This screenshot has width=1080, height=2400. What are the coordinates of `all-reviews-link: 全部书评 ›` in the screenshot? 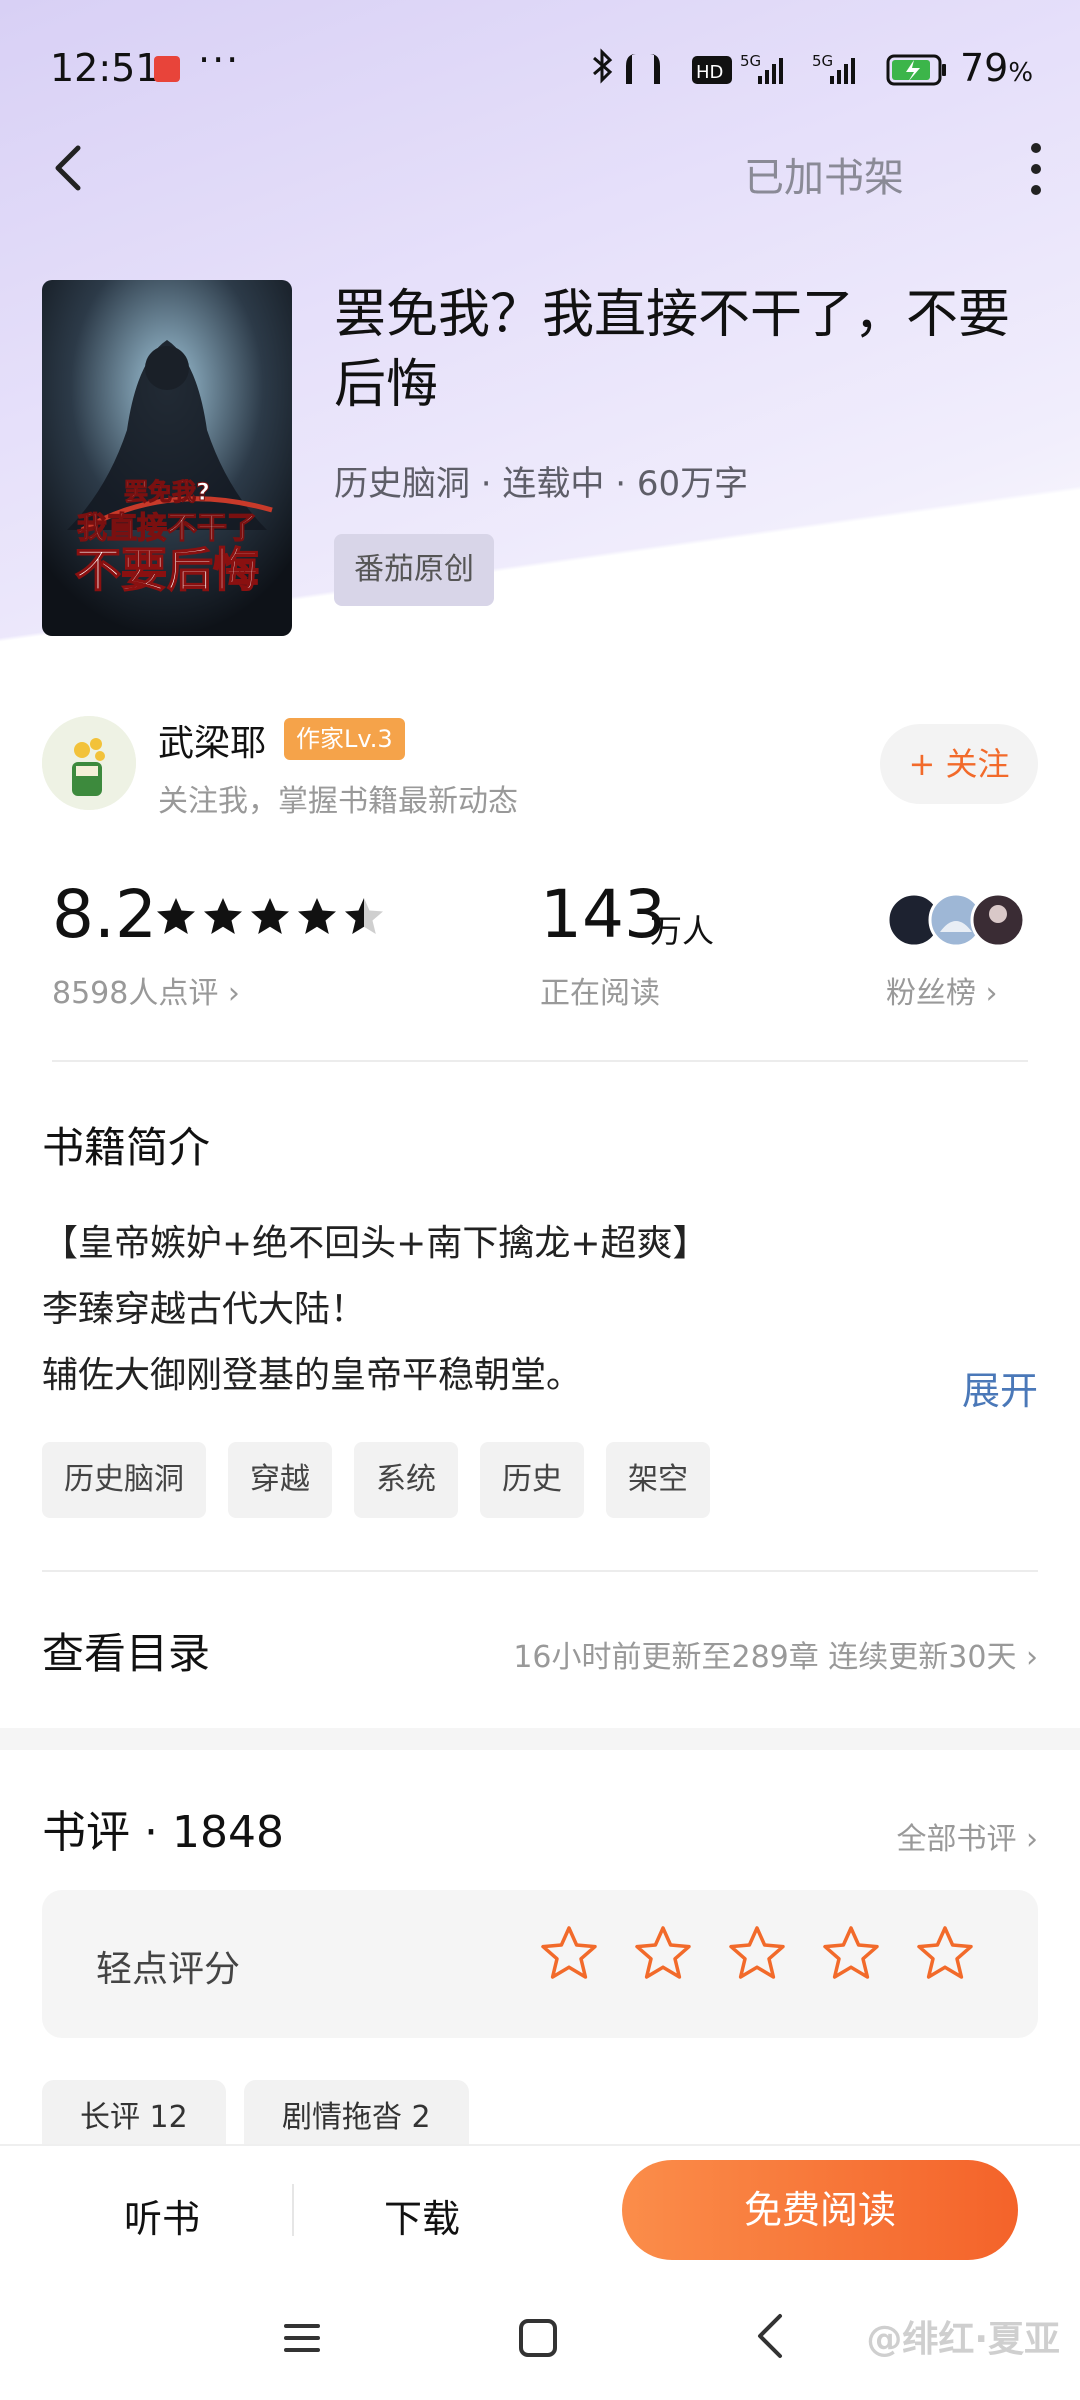 It's located at (967, 1836).